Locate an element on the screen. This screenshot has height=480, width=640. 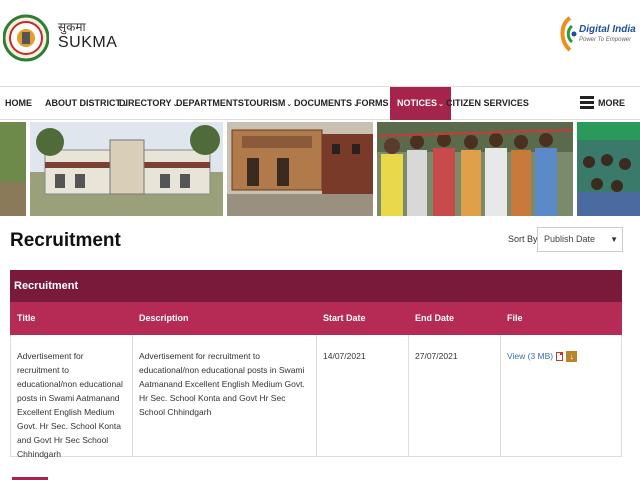
nav-more: MORE is located at coordinates (611, 103).